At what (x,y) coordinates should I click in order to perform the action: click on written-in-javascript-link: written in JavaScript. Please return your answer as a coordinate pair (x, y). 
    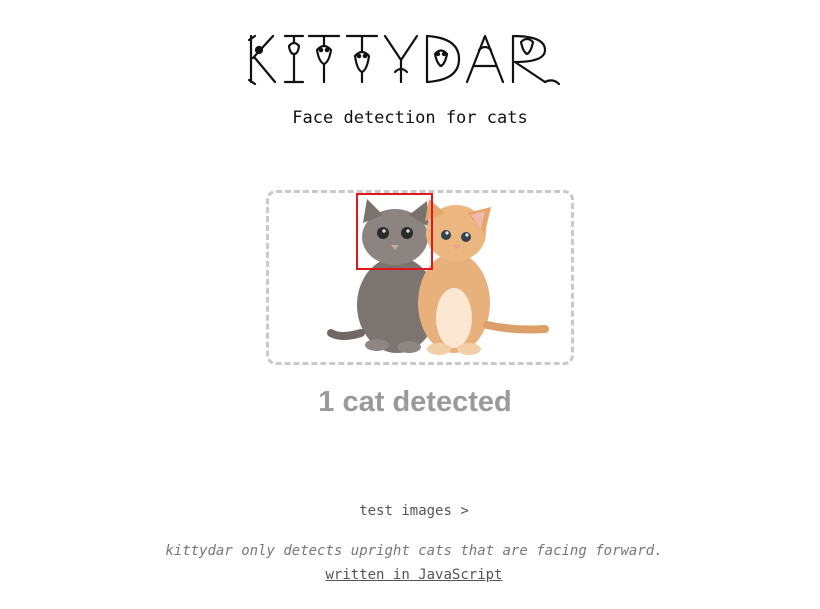
    Looking at the image, I should click on (413, 575).